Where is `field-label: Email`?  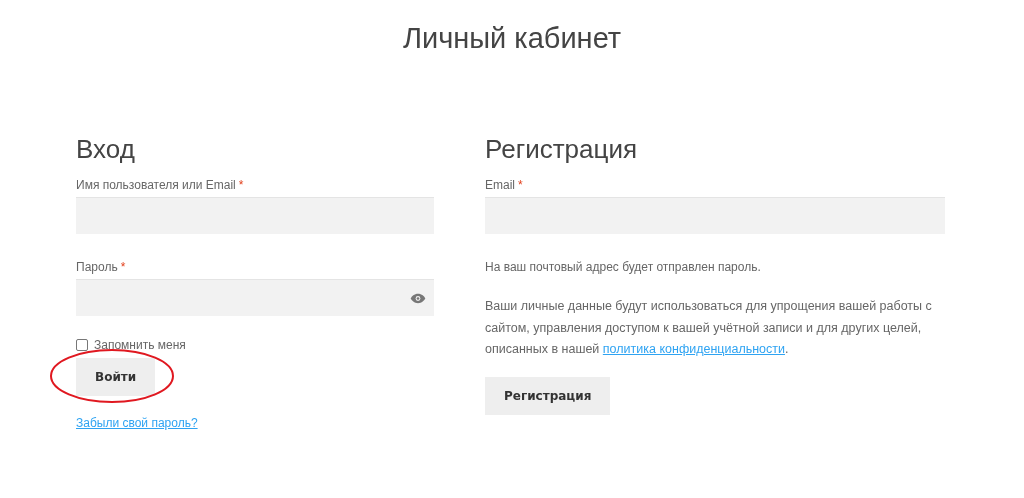 field-label: Email is located at coordinates (500, 185).